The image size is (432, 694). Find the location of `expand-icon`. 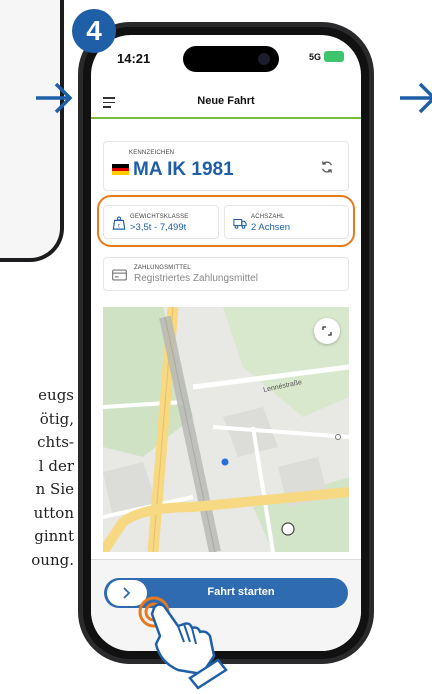

expand-icon is located at coordinates (327, 331).